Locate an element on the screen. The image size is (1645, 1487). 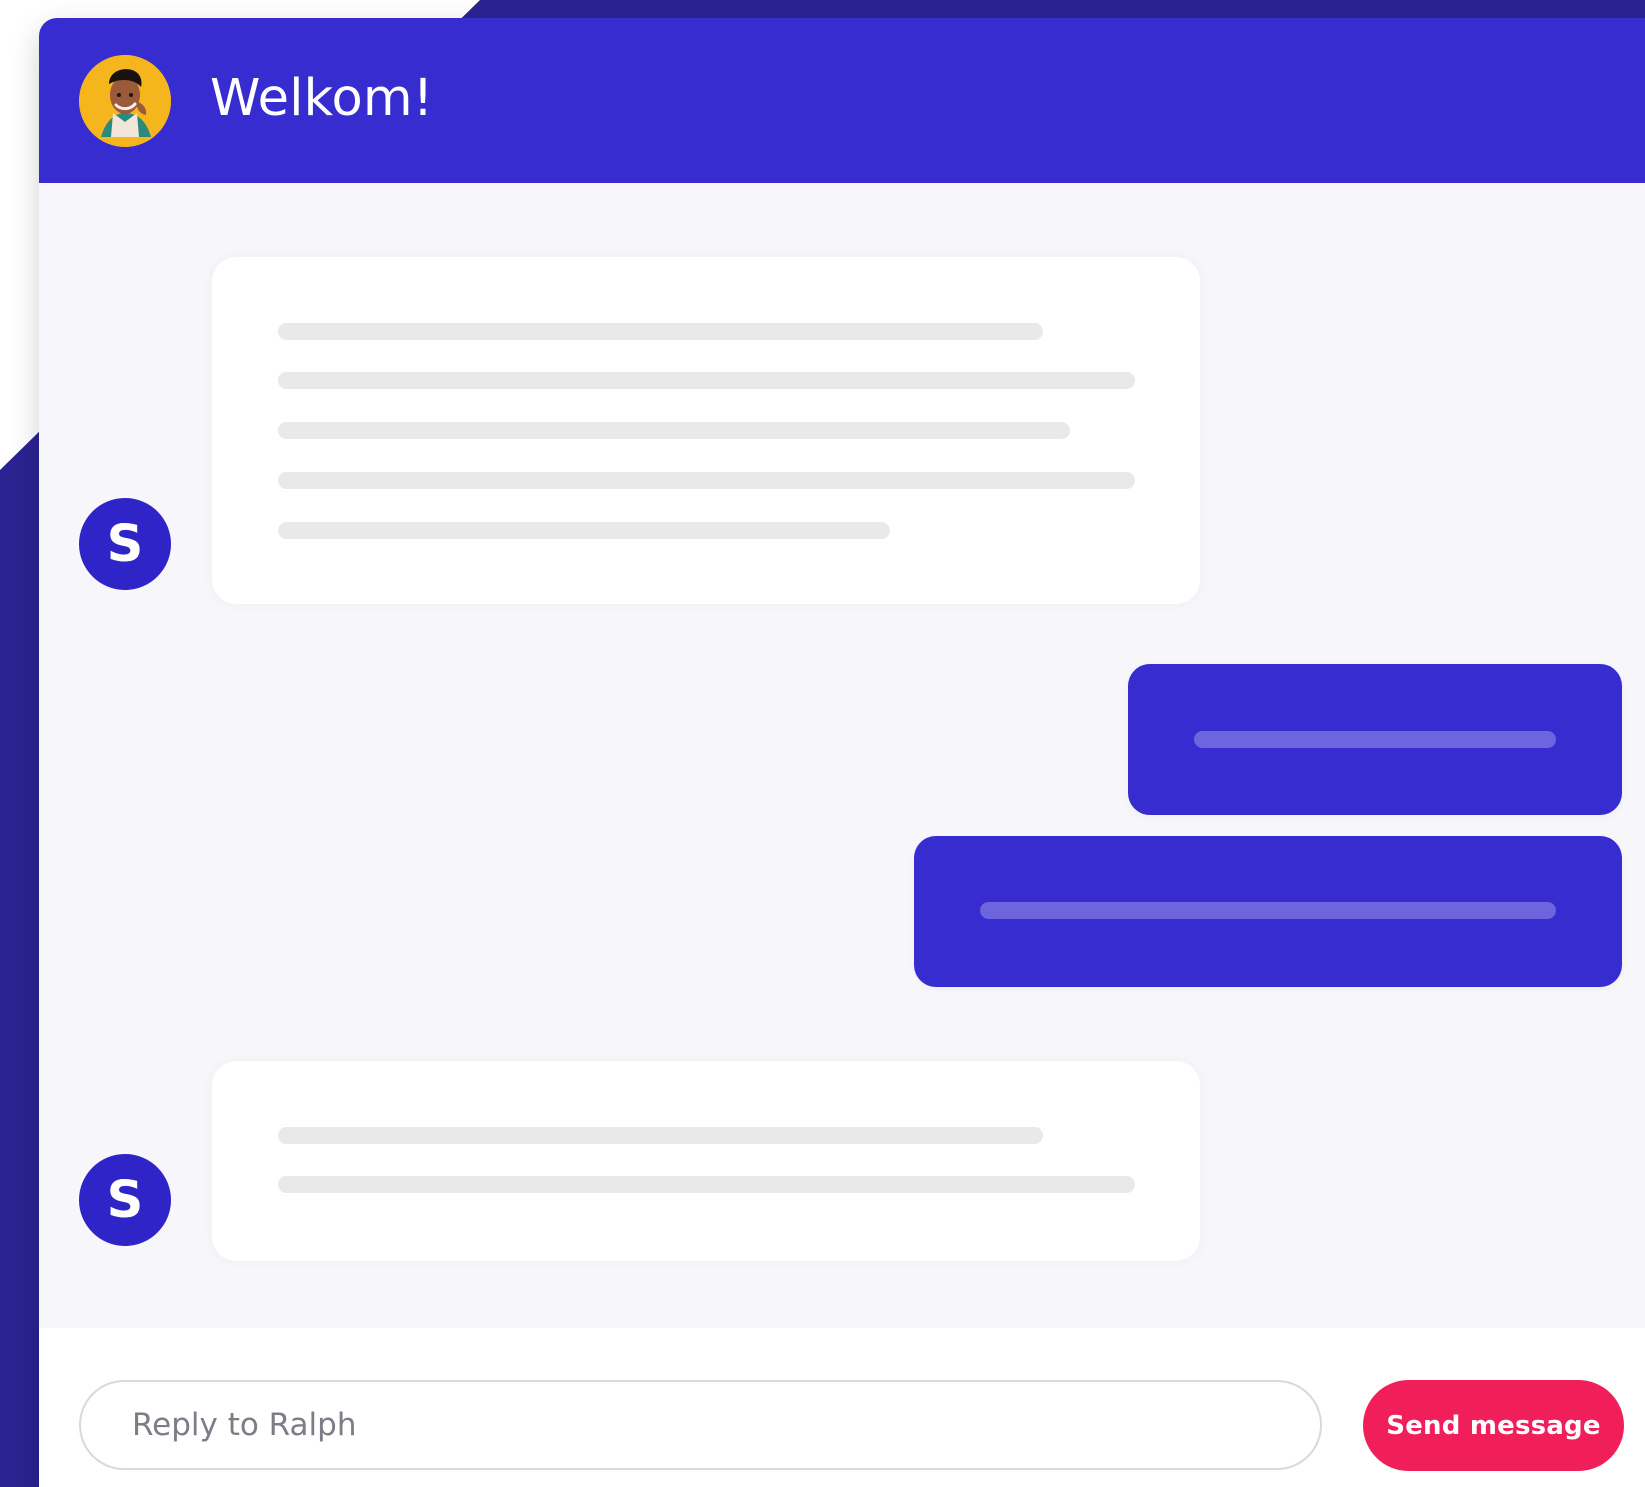
chat-title: Welkom! is located at coordinates (322, 98).